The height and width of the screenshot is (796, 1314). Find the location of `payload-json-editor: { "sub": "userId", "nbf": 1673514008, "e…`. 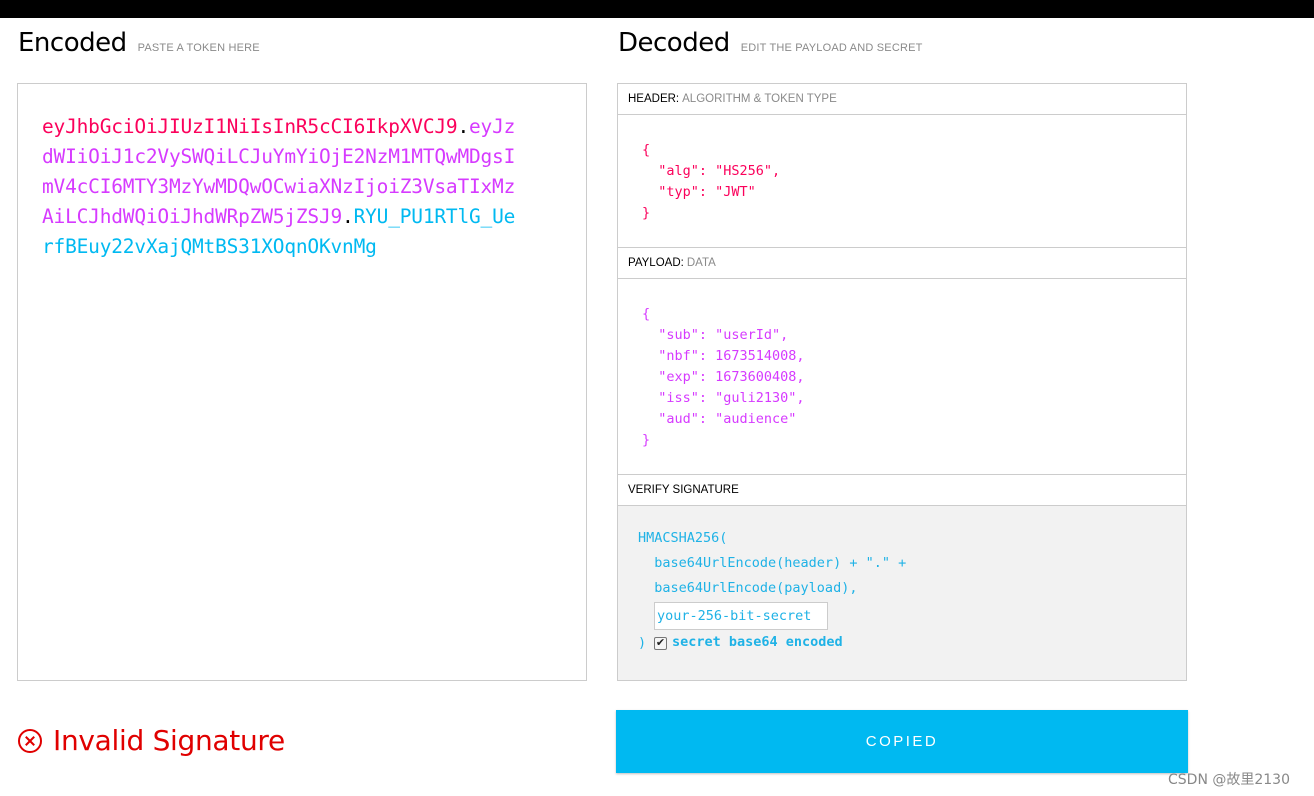

payload-json-editor: { "sub": "userId", "nbf": 1673514008, "e… is located at coordinates (723, 377).